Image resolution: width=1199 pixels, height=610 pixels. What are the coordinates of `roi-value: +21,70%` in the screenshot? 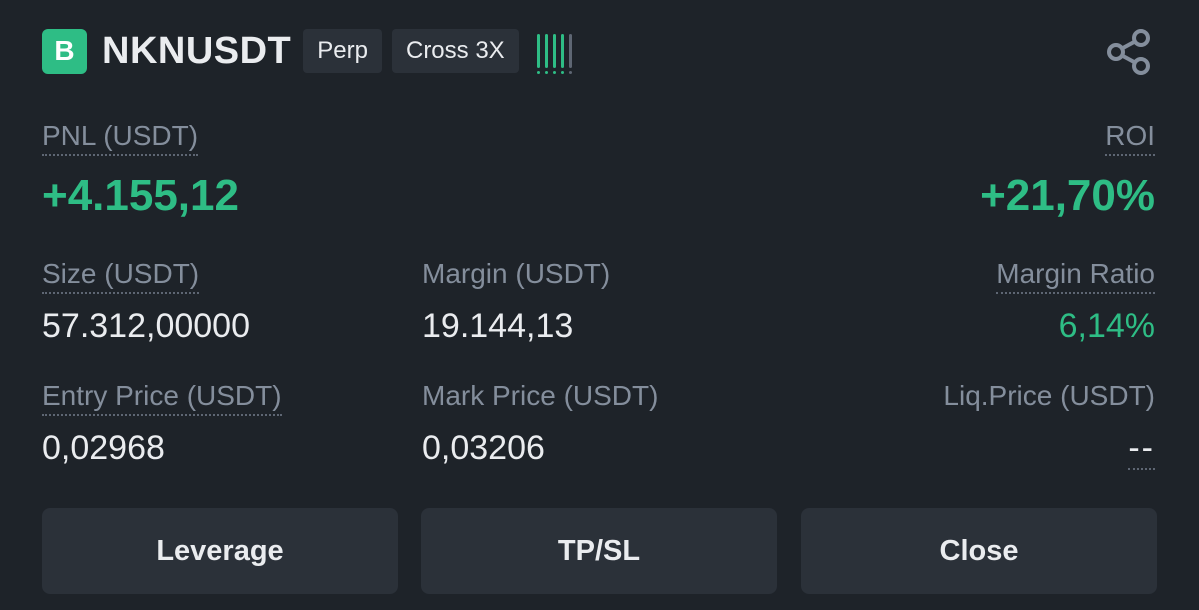 It's located at (1067, 195).